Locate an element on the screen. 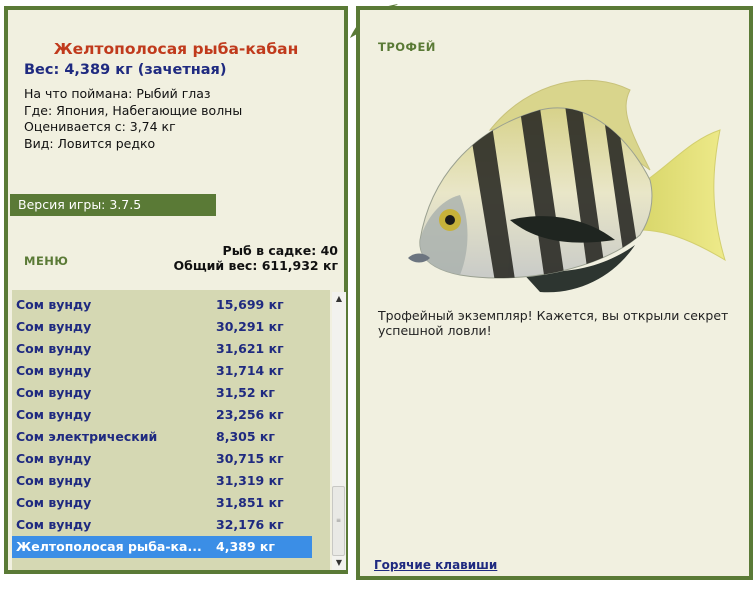 The image size is (755, 589). list-item-weight: 30,291 кг is located at coordinates (250, 326).